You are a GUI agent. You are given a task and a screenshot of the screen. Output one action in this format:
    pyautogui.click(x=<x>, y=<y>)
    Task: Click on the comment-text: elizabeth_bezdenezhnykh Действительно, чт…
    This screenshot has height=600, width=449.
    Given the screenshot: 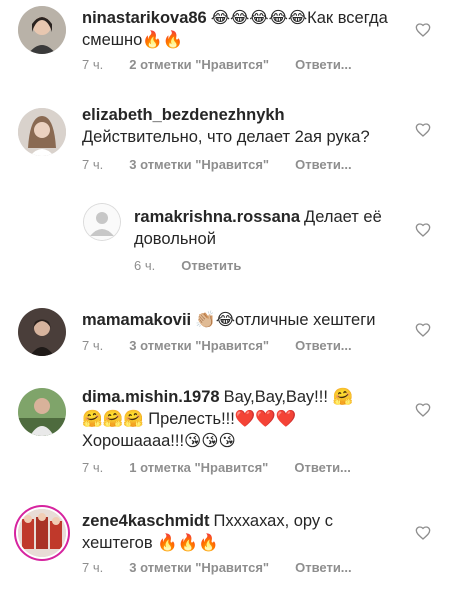 What is the action you would take?
    pyautogui.click(x=242, y=126)
    